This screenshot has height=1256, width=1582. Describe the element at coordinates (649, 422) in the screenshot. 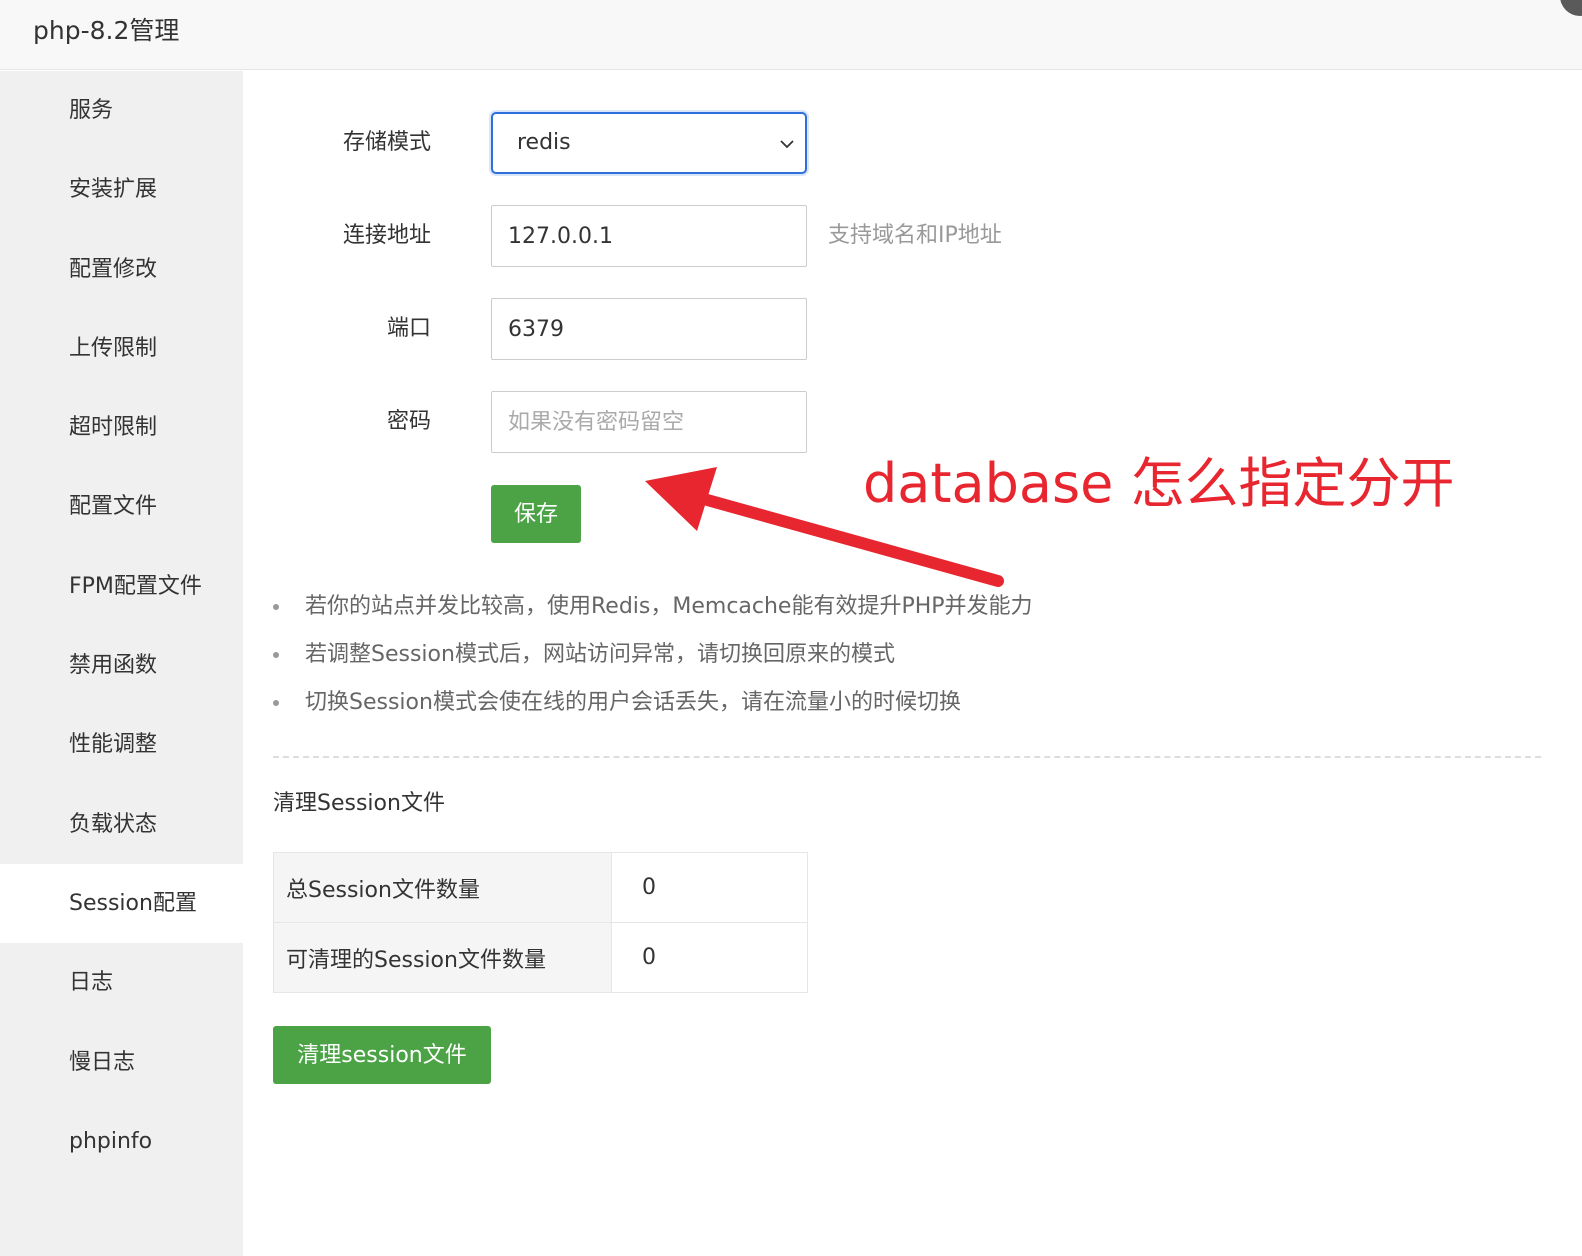

I see `password-input` at that location.